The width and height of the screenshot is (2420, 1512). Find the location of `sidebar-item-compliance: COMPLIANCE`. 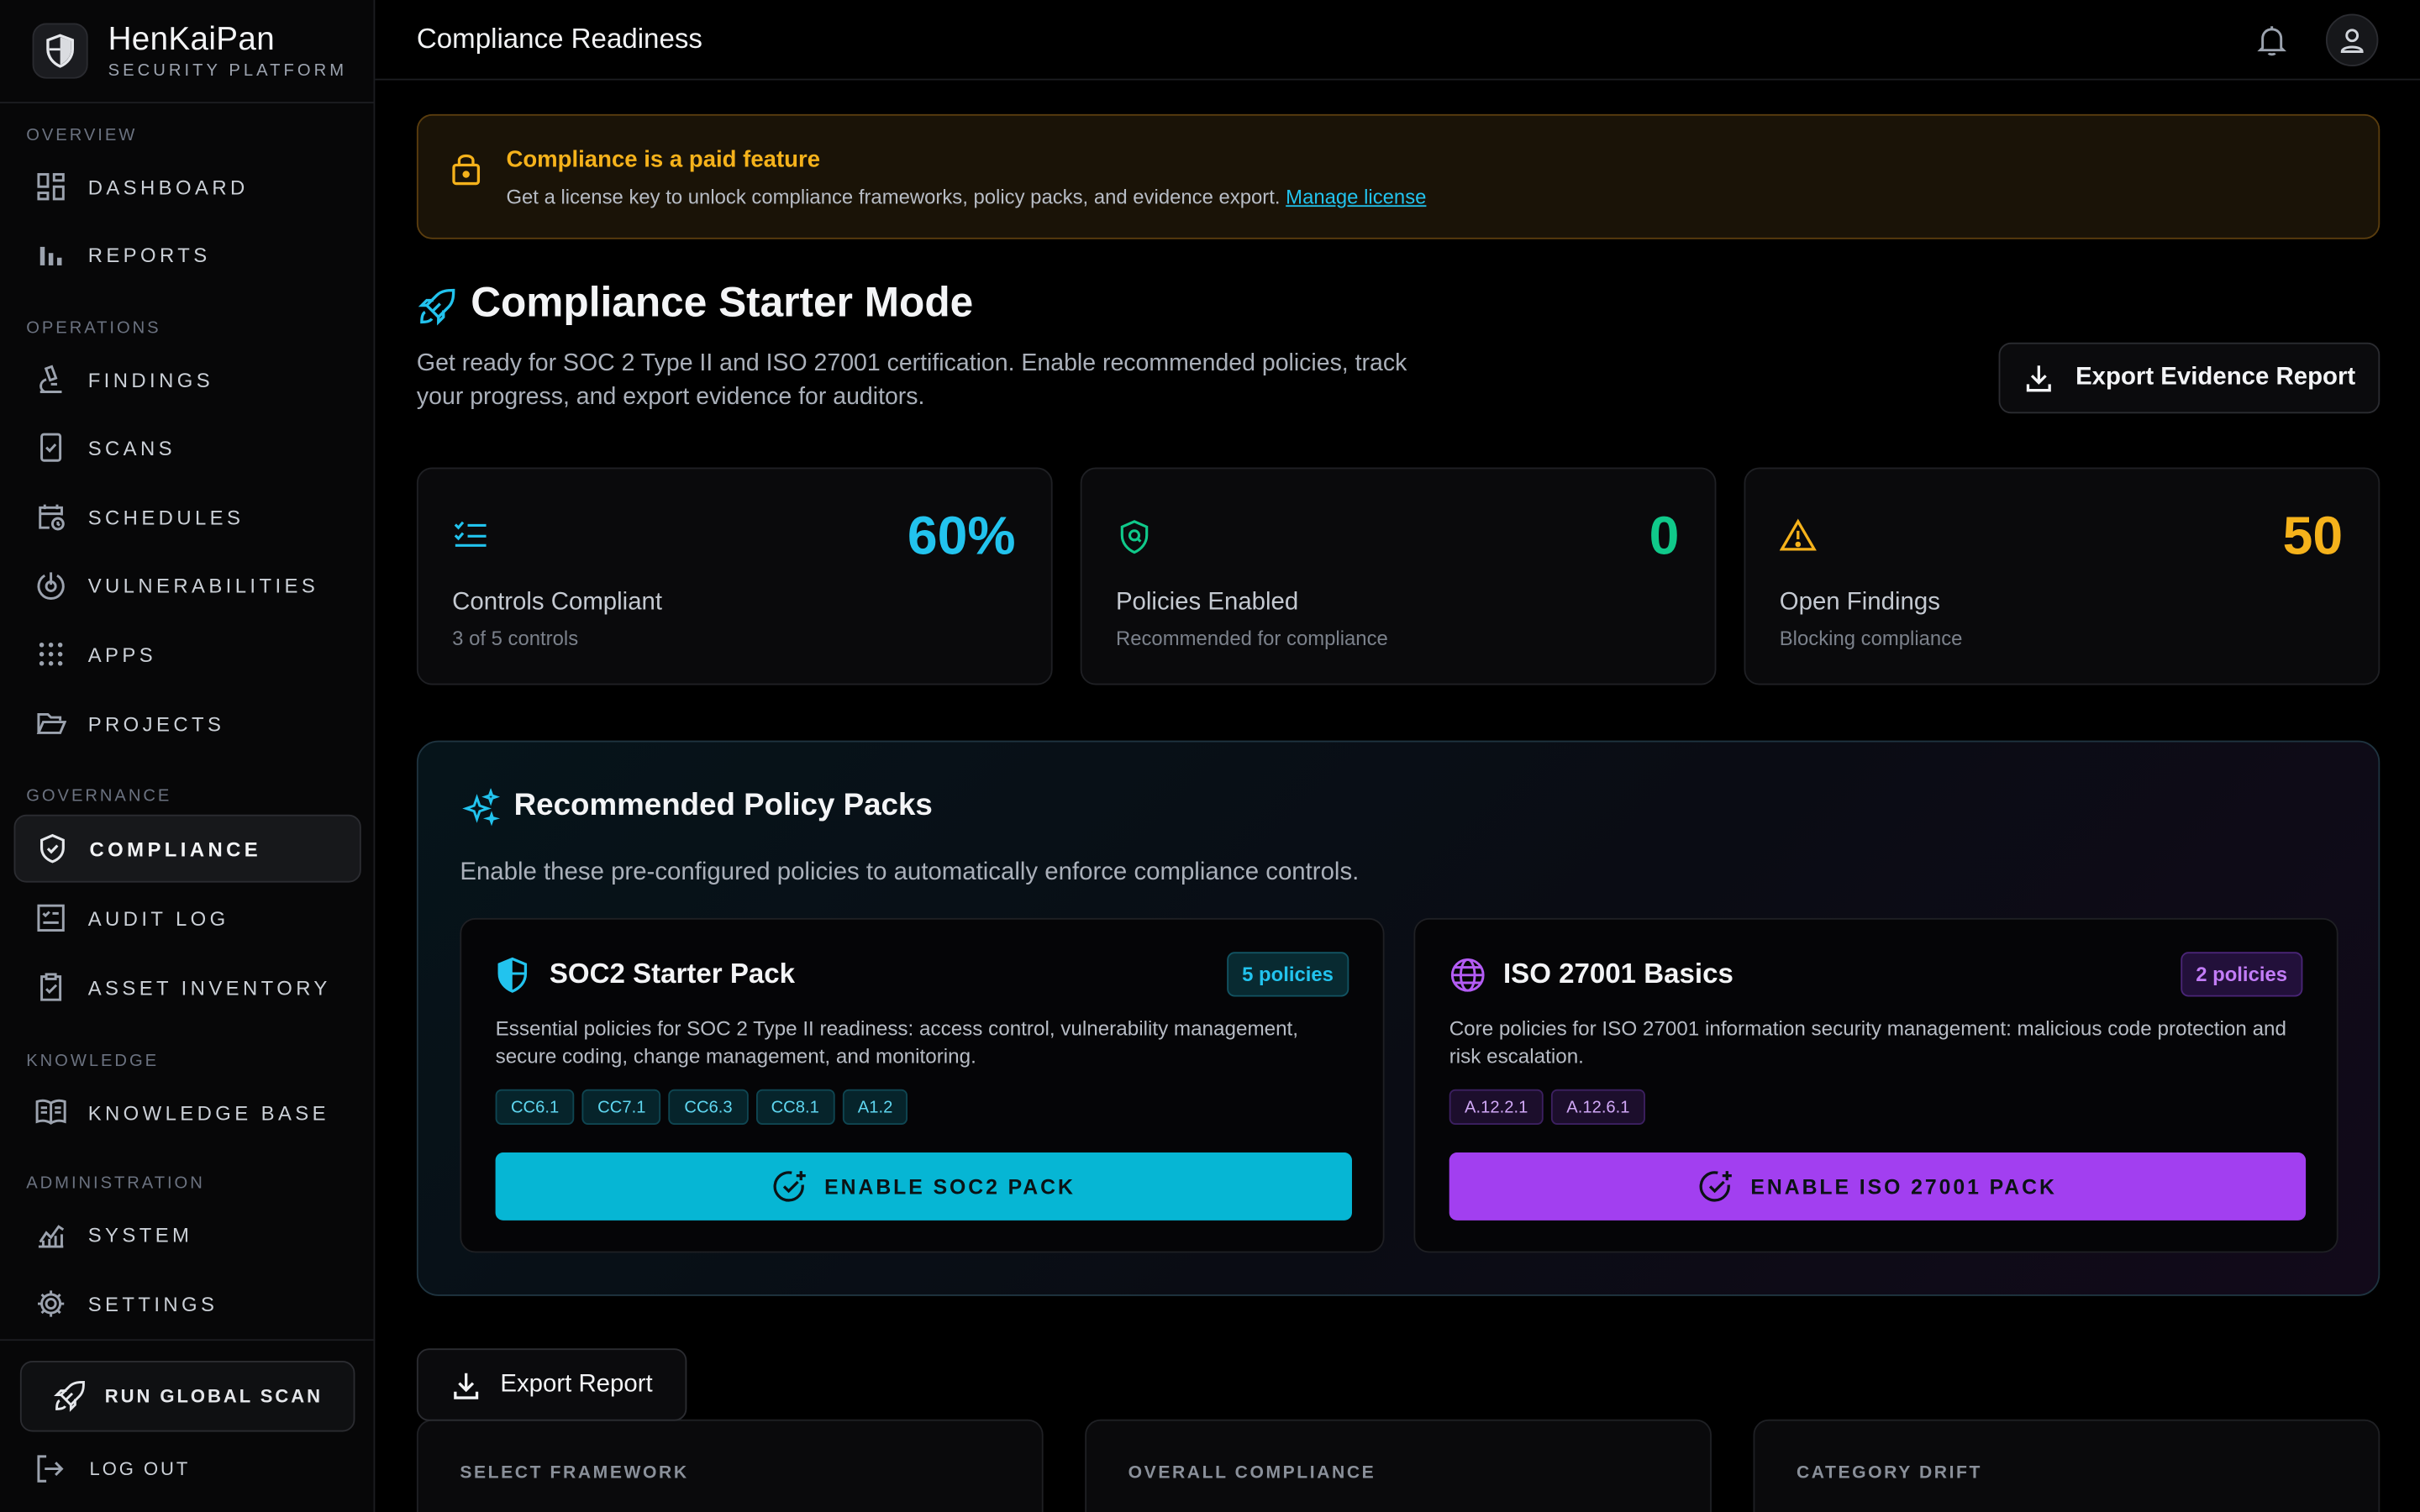

sidebar-item-compliance: COMPLIANCE is located at coordinates (187, 848).